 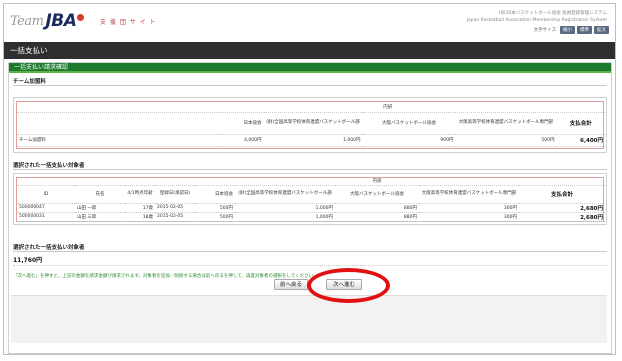 I want to click on logo-dot-icon, so click(x=81, y=17).